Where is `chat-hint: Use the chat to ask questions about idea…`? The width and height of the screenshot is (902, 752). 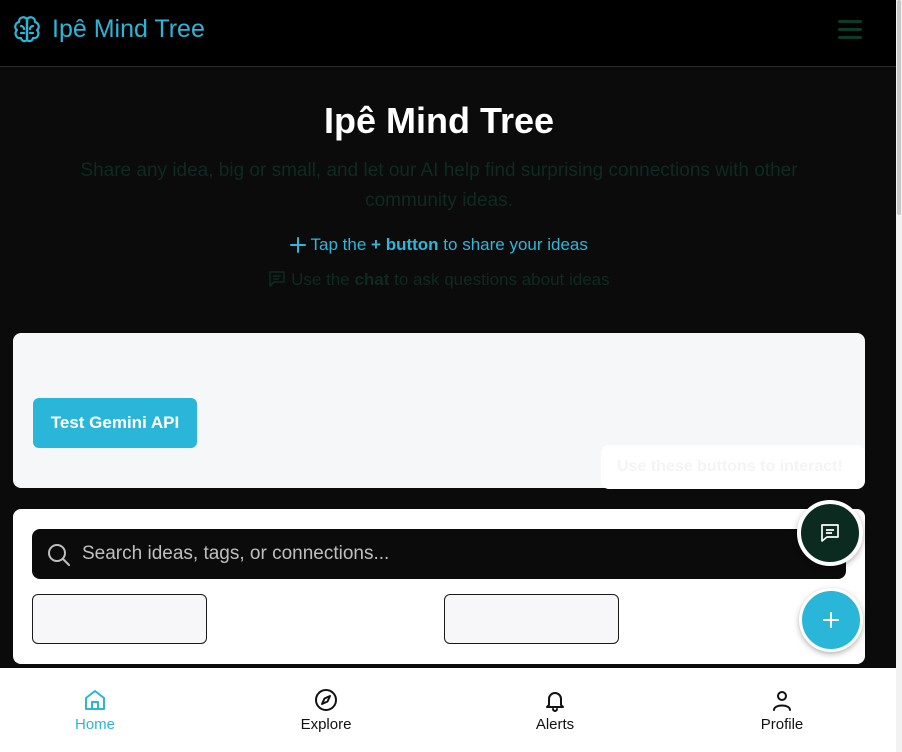
chat-hint: Use the chat to ask questions about idea… is located at coordinates (439, 280).